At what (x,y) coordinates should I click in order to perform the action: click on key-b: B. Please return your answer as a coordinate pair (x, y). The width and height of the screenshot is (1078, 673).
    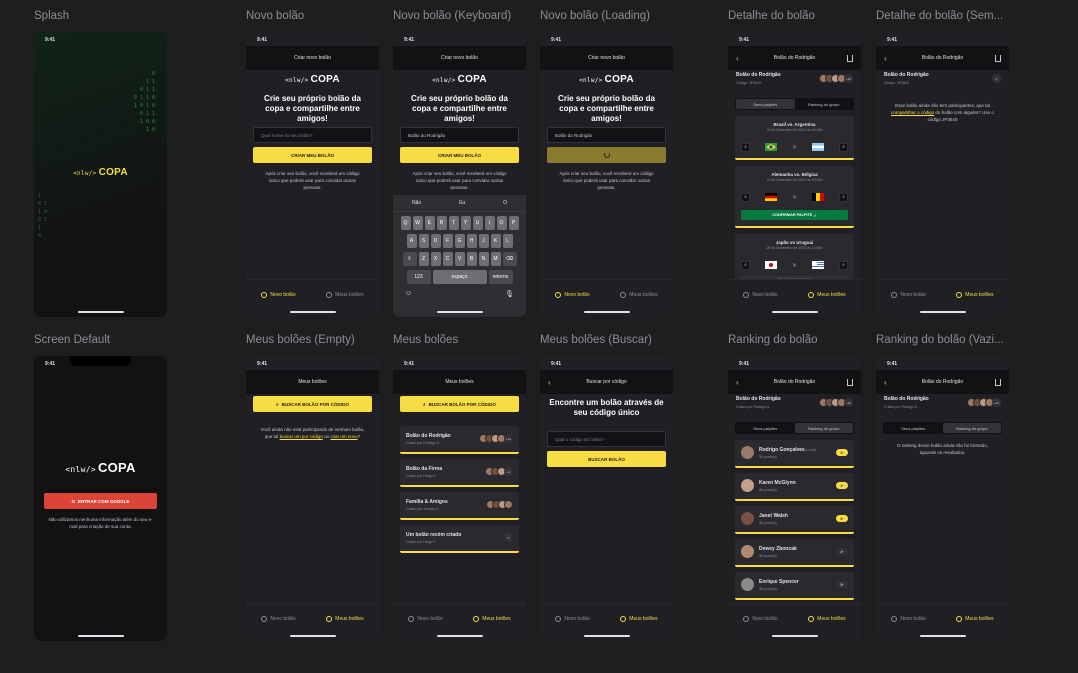
    Looking at the image, I should click on (471, 259).